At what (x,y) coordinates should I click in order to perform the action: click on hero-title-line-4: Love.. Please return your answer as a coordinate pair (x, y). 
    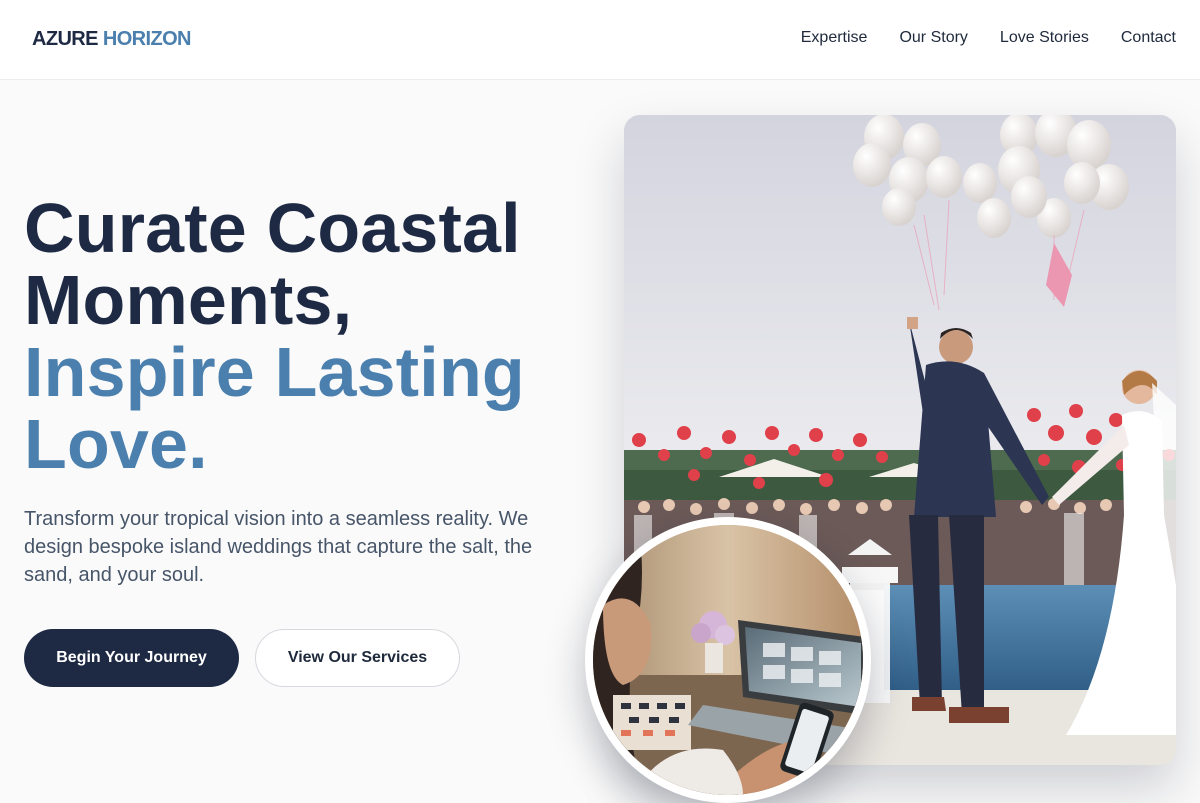
    Looking at the image, I should click on (116, 444).